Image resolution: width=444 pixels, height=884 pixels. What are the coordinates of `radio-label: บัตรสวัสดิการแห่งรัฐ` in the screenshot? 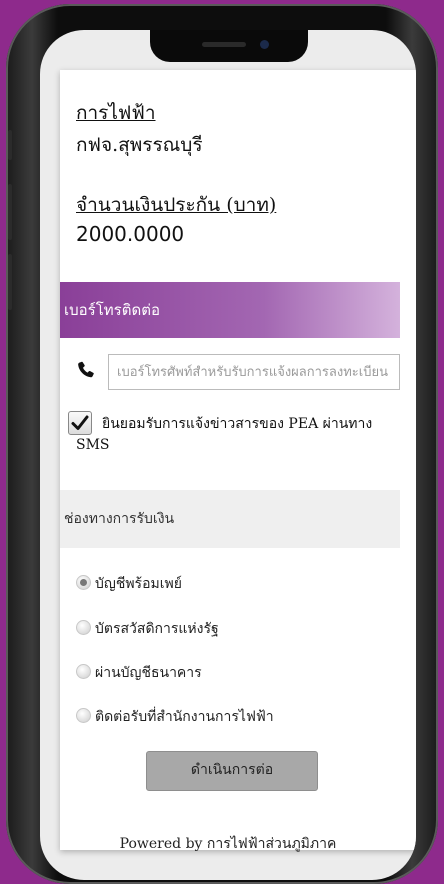 It's located at (157, 629).